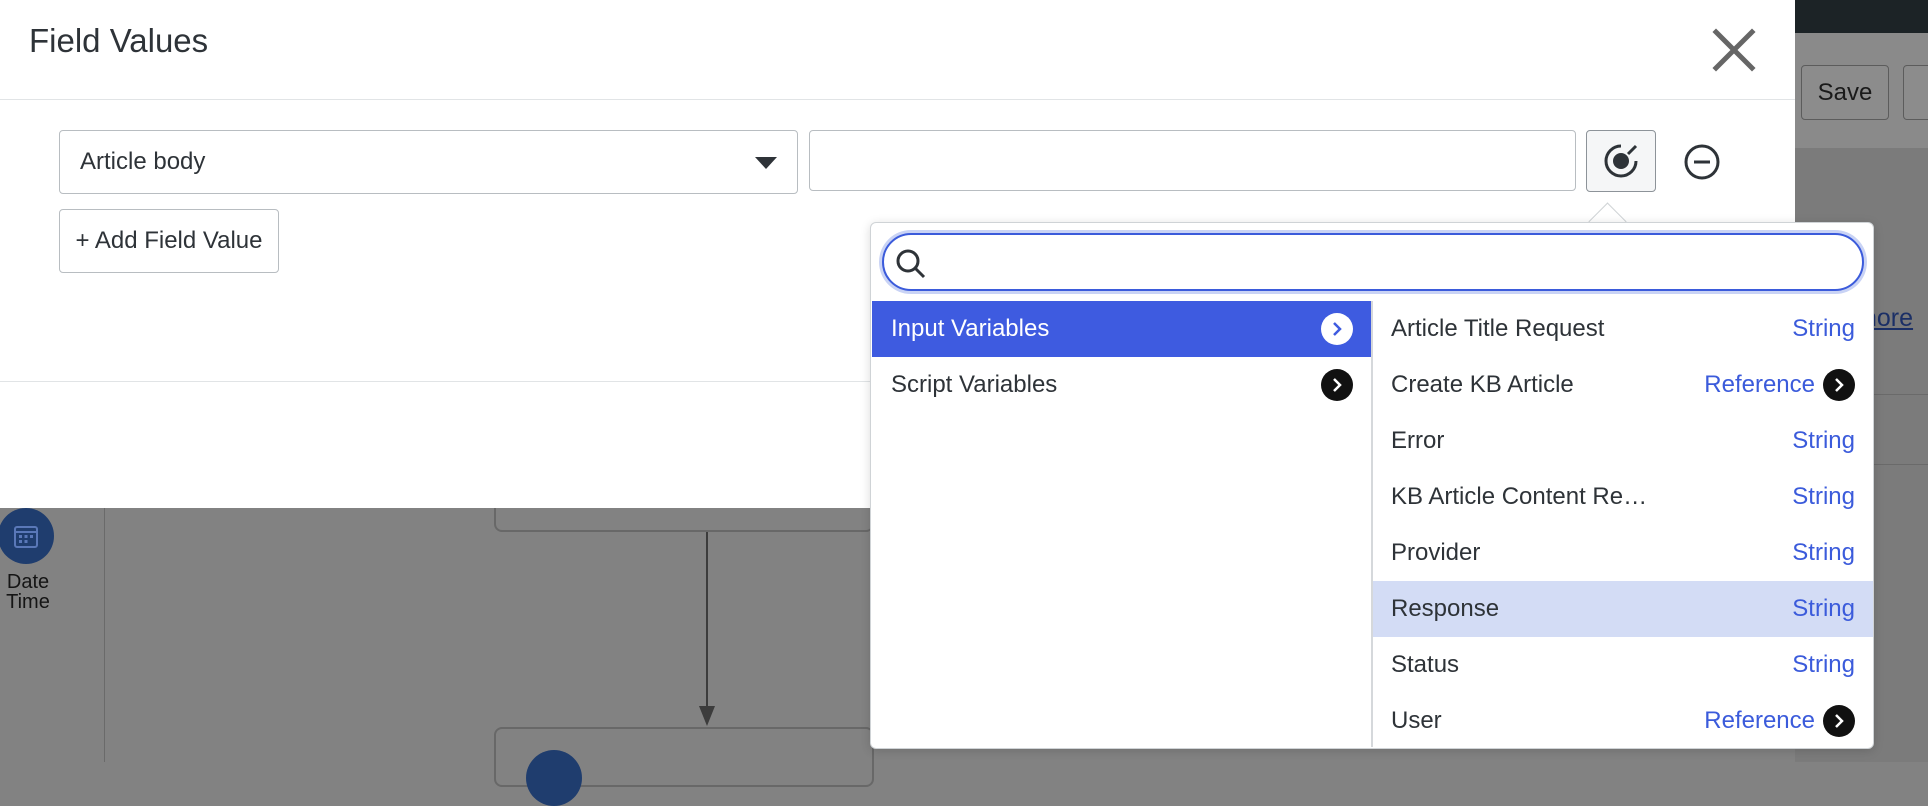 This screenshot has width=1928, height=806. I want to click on close-icon, so click(1734, 50).